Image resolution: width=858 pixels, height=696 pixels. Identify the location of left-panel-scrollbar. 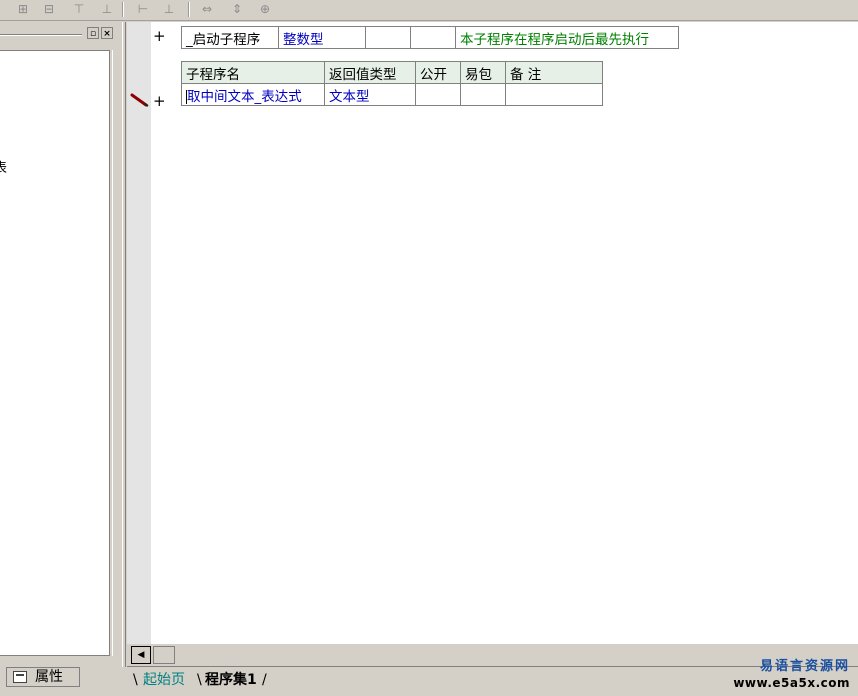
(116, 353).